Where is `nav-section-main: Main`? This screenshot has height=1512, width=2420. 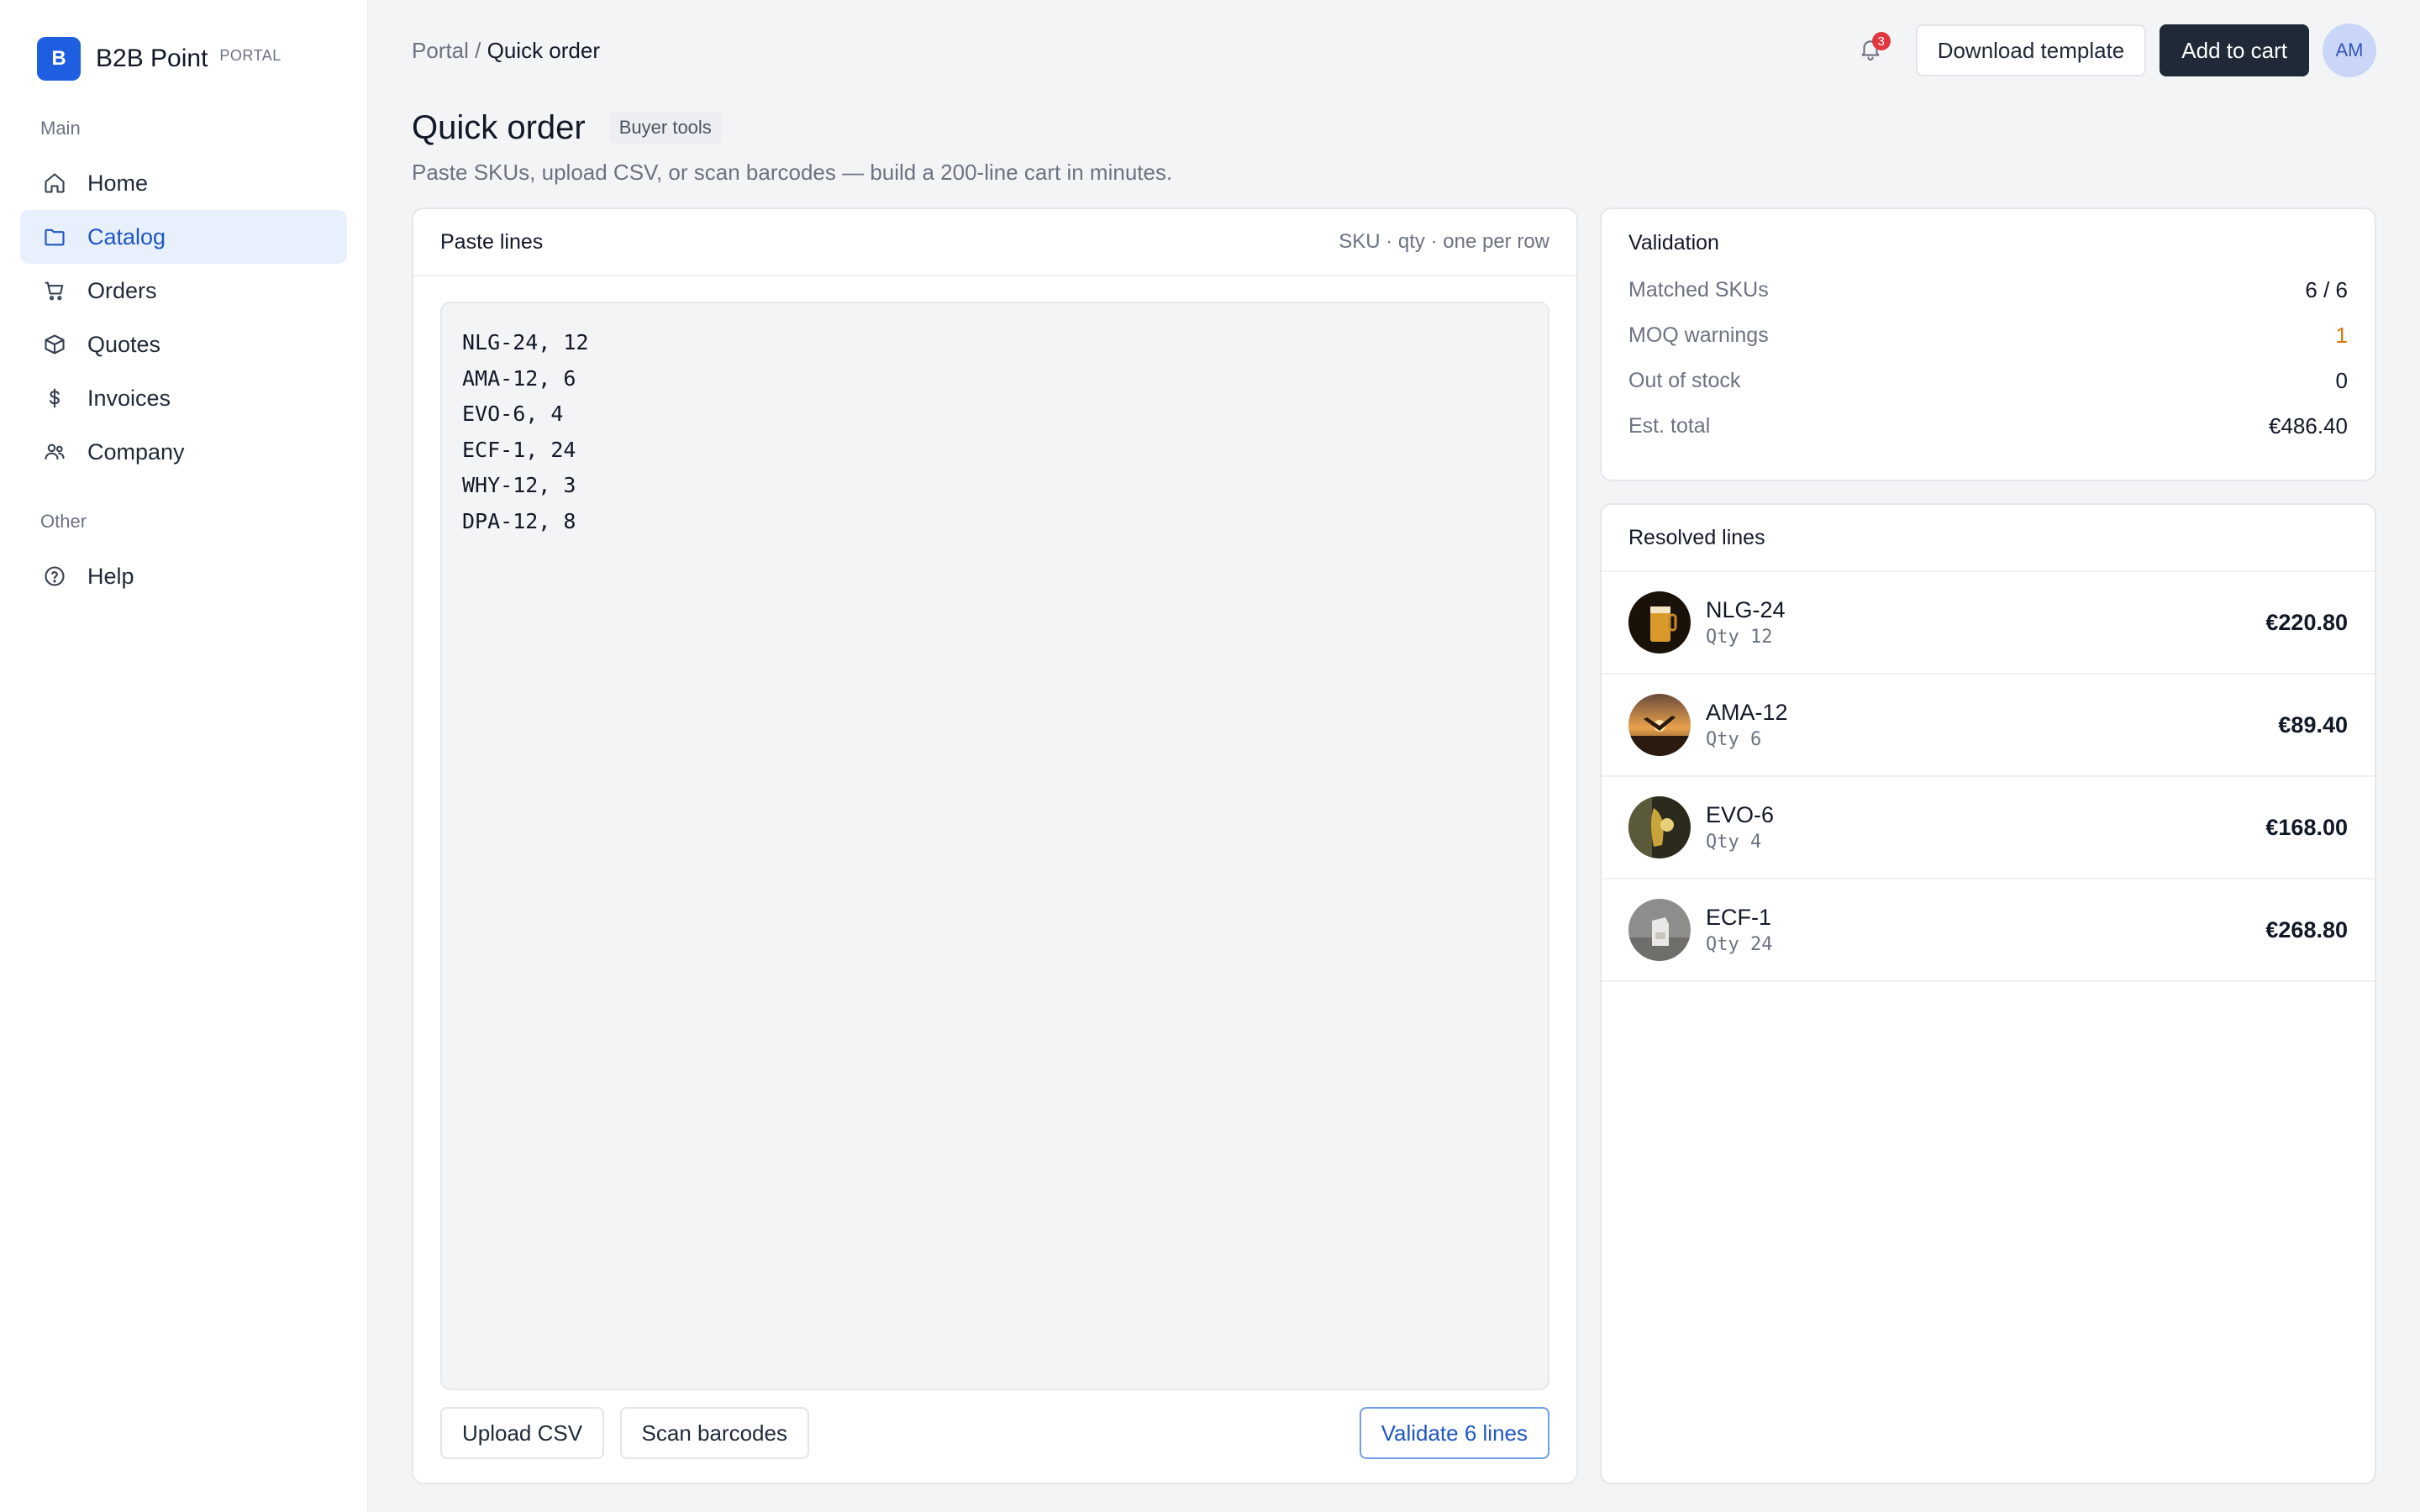
nav-section-main: Main is located at coordinates (60, 128).